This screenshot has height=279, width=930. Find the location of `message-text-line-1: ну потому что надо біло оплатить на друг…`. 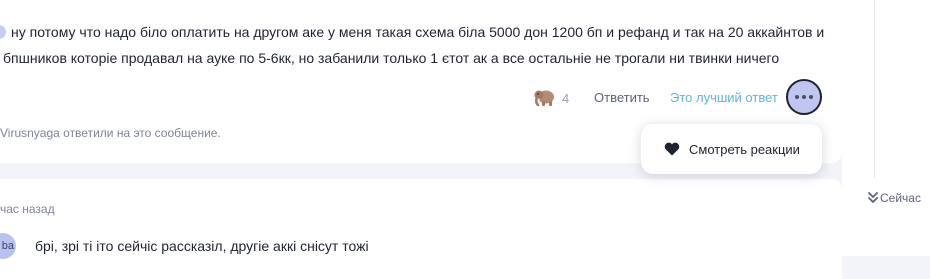

message-text-line-1: ну потому что надо біло оплатить на друг… is located at coordinates (418, 32).